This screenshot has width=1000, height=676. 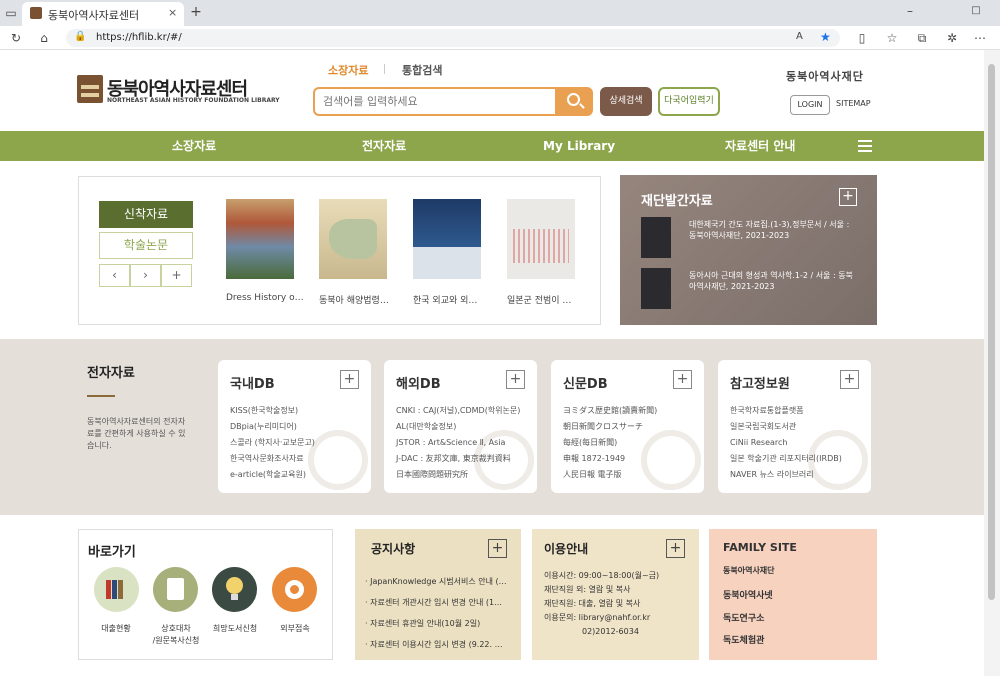 What do you see at coordinates (145, 275) in the screenshot?
I see `next-arrow-icon: ›` at bounding box center [145, 275].